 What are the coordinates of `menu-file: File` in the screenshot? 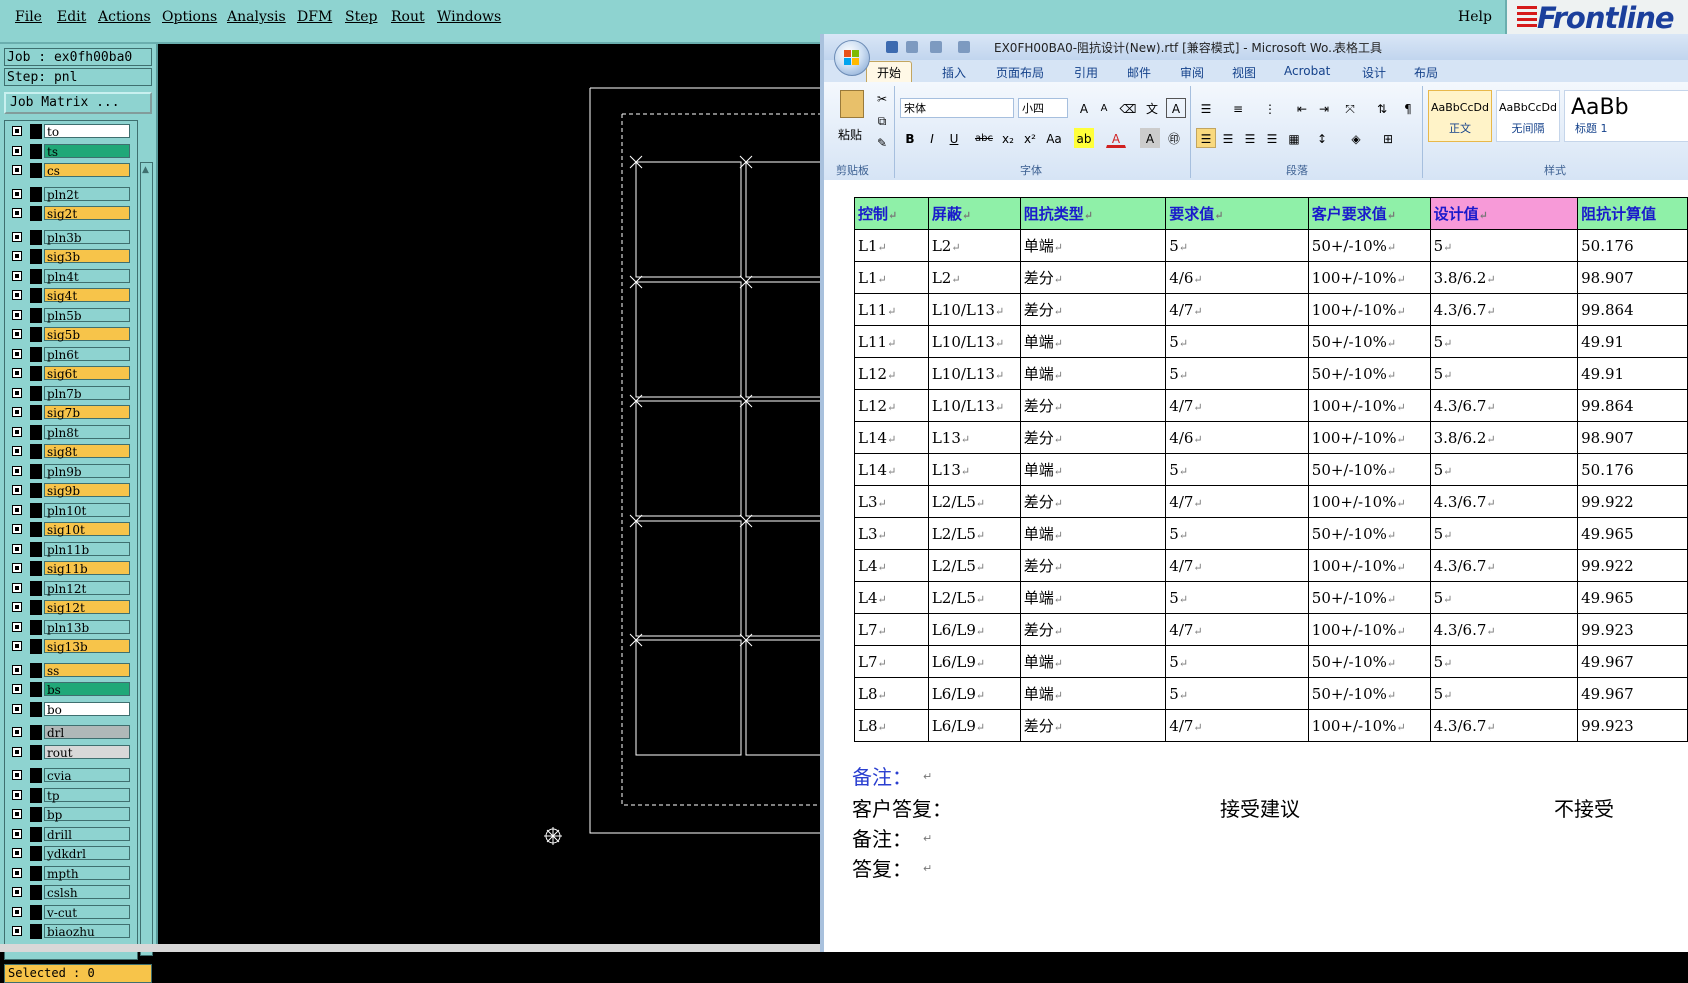 It's located at (28, 17).